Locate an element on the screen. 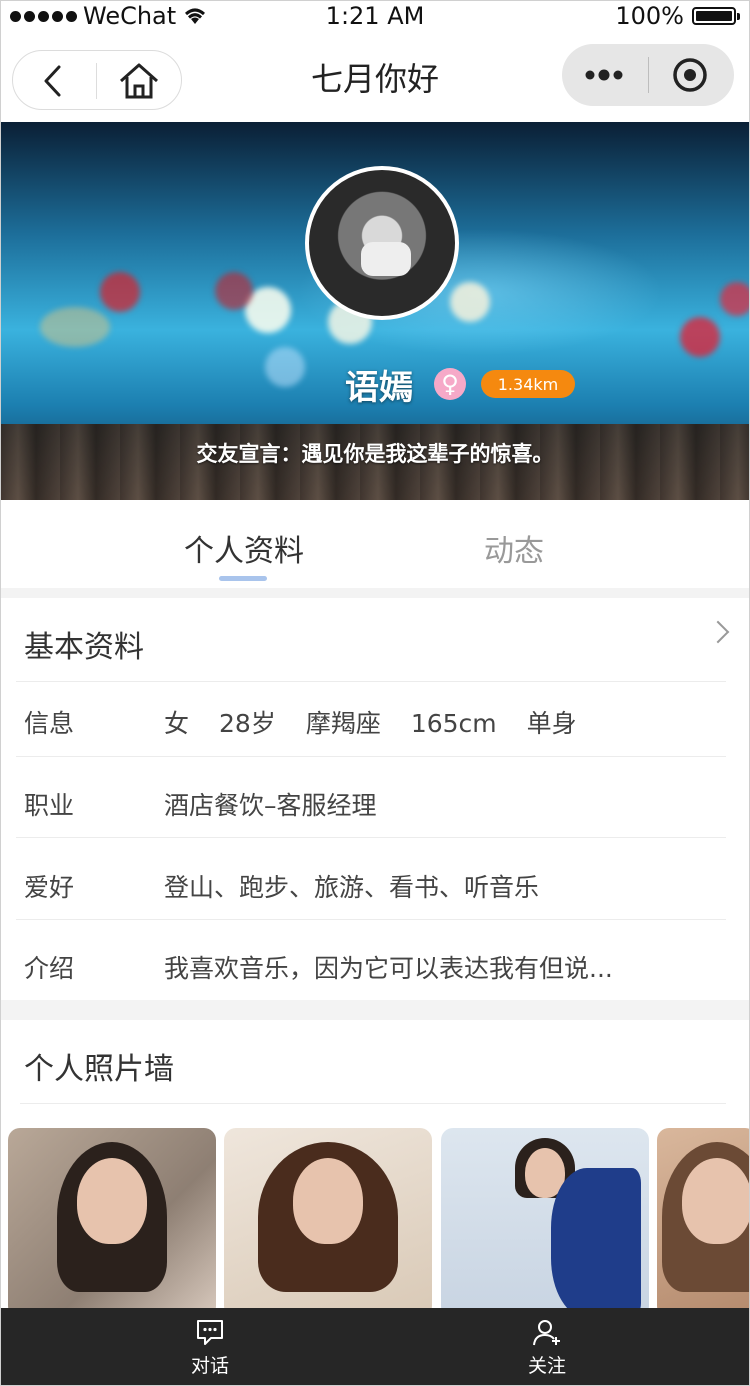 The height and width of the screenshot is (1386, 750). status-bar: WeChat 1:21 AM 100% is located at coordinates (375, 17).